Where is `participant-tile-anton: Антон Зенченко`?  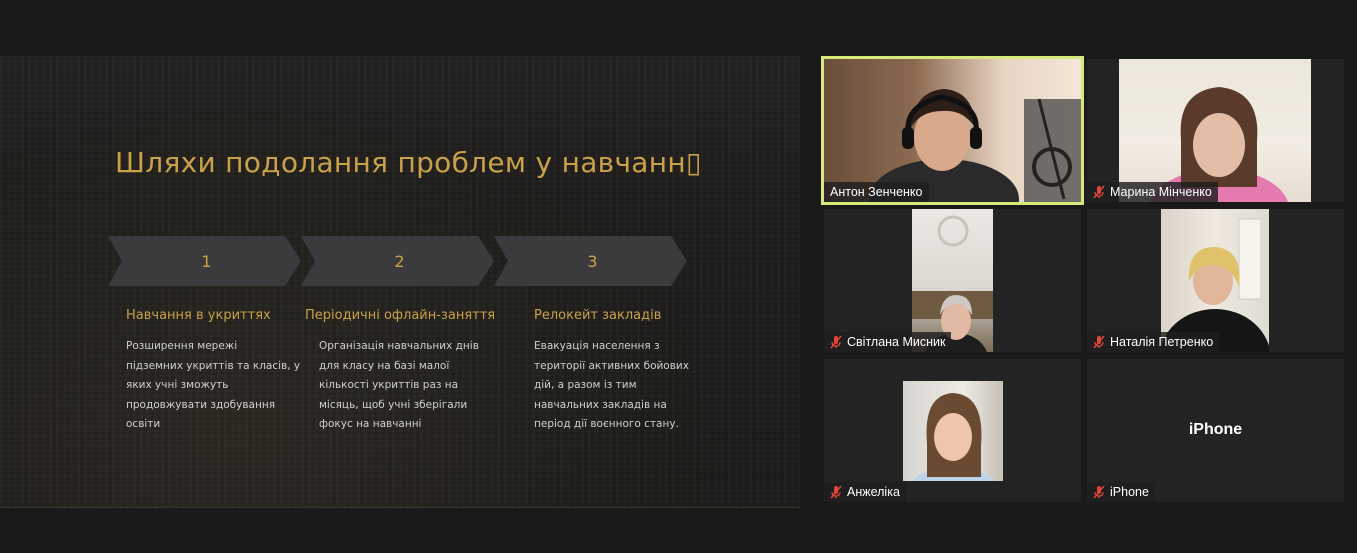 participant-tile-anton: Антон Зенченко is located at coordinates (952, 130).